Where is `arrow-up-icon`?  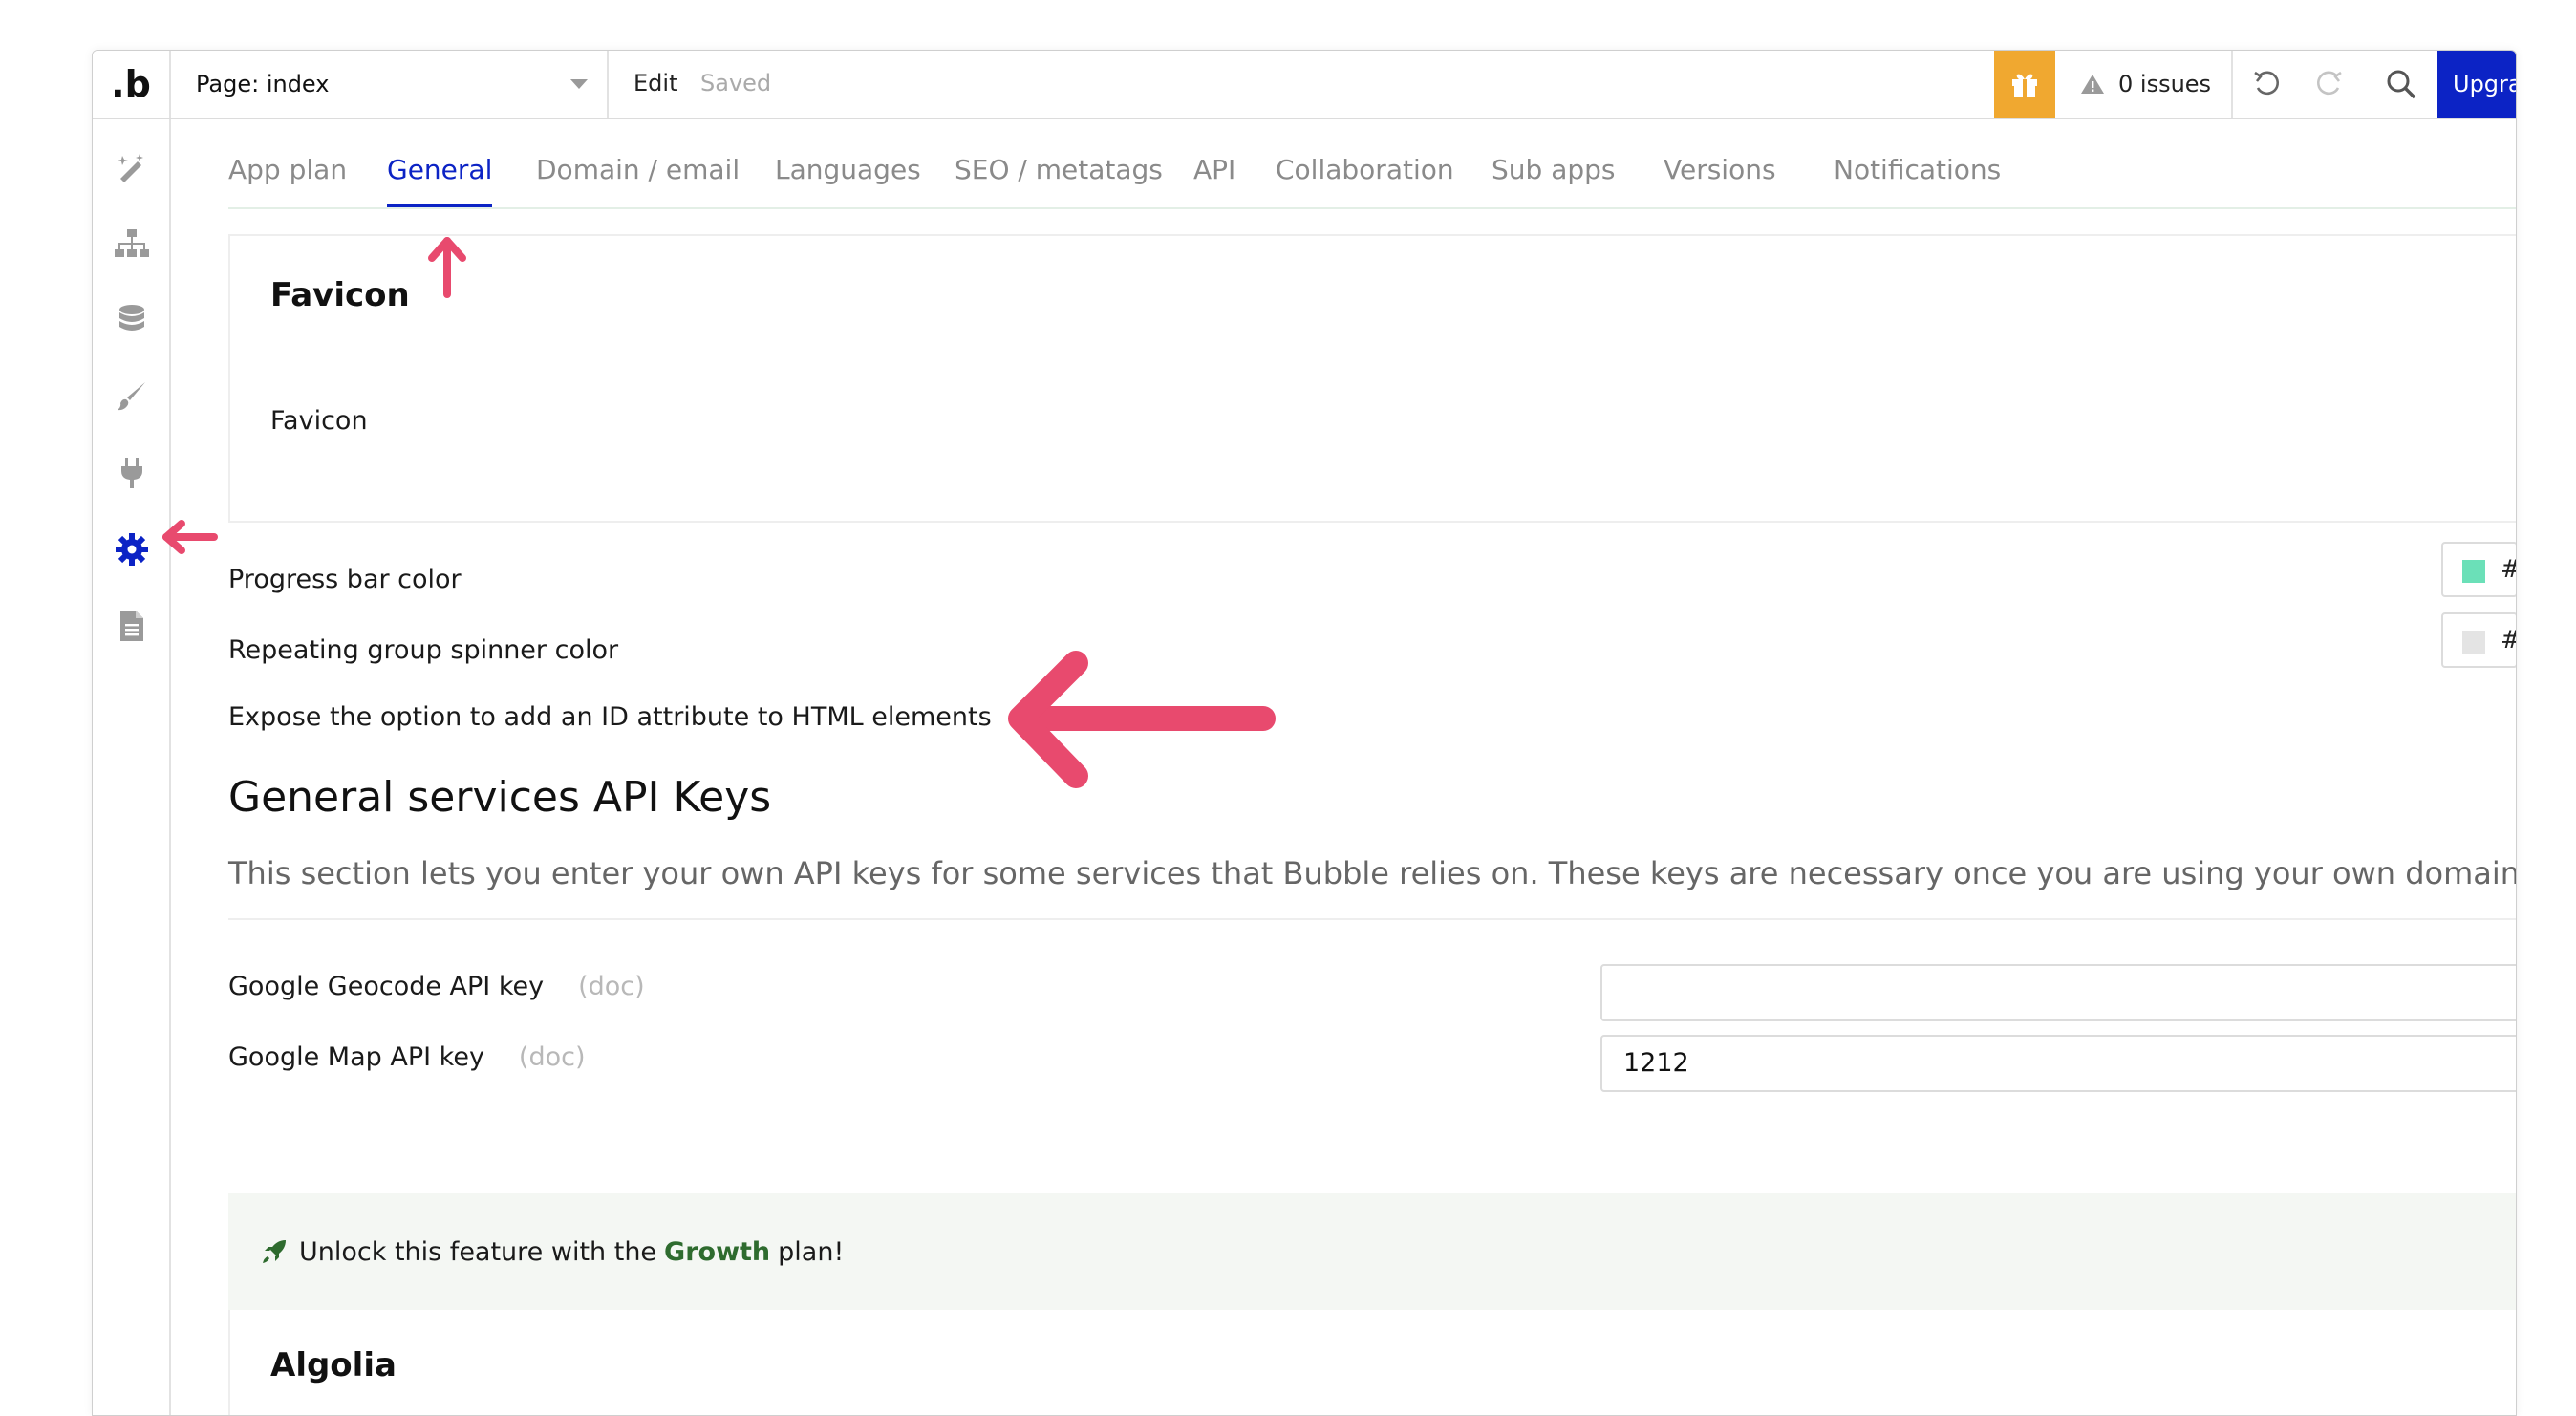
arrow-up-icon is located at coordinates (447, 268).